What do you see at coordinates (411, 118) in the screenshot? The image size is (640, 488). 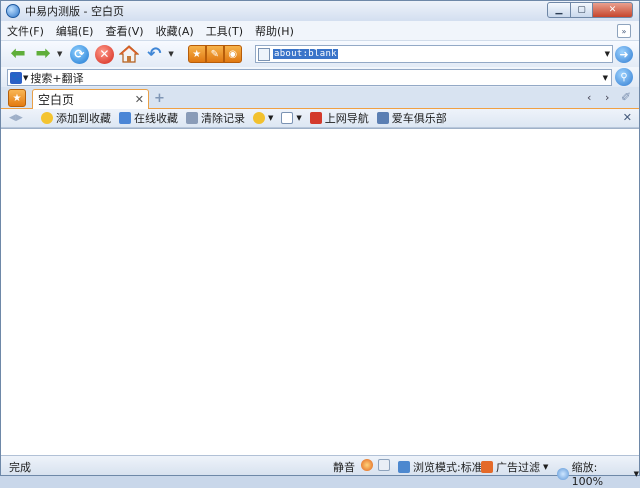 I see `car-club-link: 爱车俱乐部` at bounding box center [411, 118].